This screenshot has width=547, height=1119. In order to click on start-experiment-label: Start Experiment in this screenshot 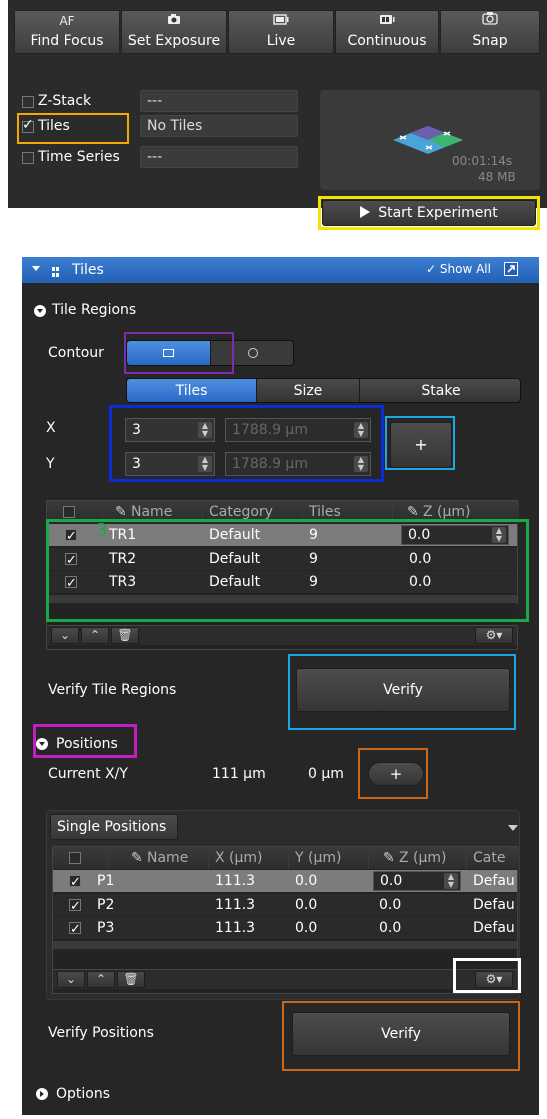, I will do `click(438, 213)`.